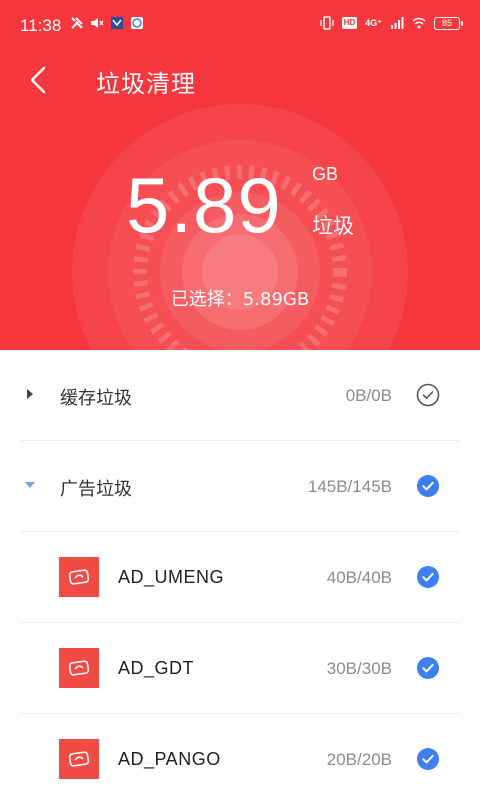  What do you see at coordinates (359, 668) in the screenshot?
I see `ad-item-size: 30B/30B` at bounding box center [359, 668].